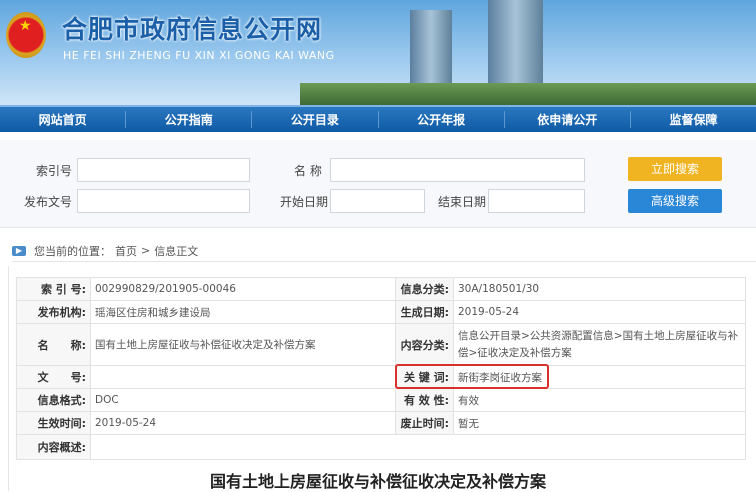  What do you see at coordinates (472, 376) in the screenshot?
I see `keyword-highlight-box` at bounding box center [472, 376].